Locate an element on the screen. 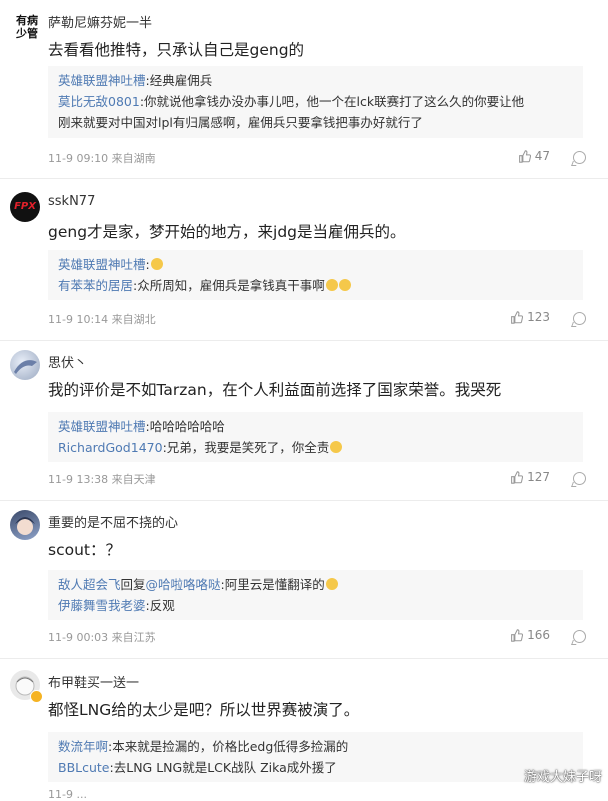  comment-text: 都怪LNG给的太少是吧？所以世界赛被演了。 is located at coordinates (204, 710).